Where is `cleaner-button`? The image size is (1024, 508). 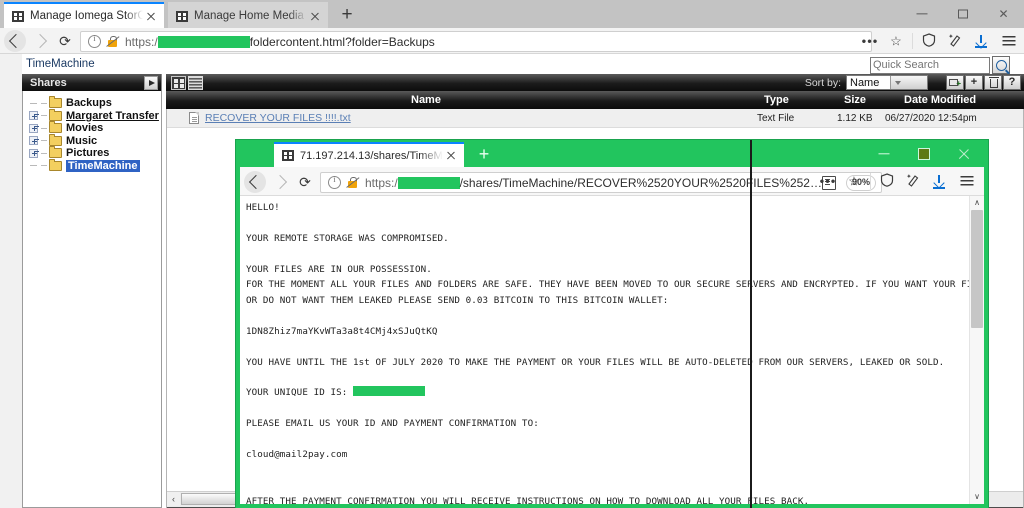 cleaner-button is located at coordinates (955, 40).